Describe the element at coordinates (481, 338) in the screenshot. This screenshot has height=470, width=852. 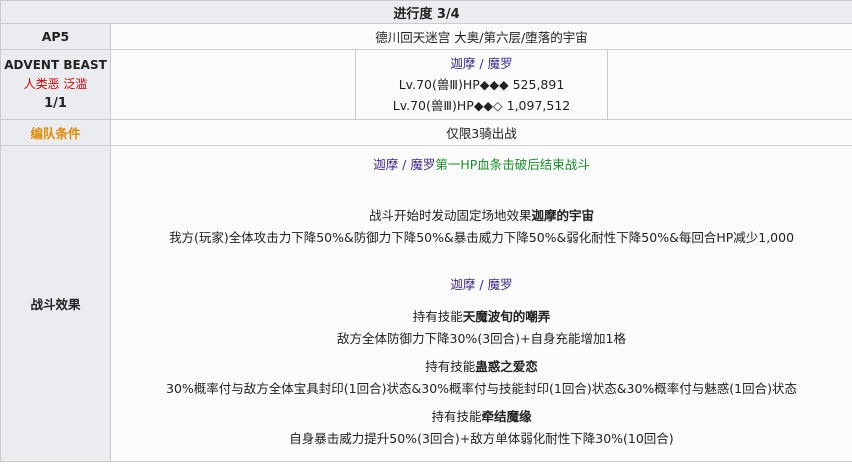
I see `skill-1-desc: 敌方全体防御力下降30%(3回合)+自身充能增加1格` at that location.